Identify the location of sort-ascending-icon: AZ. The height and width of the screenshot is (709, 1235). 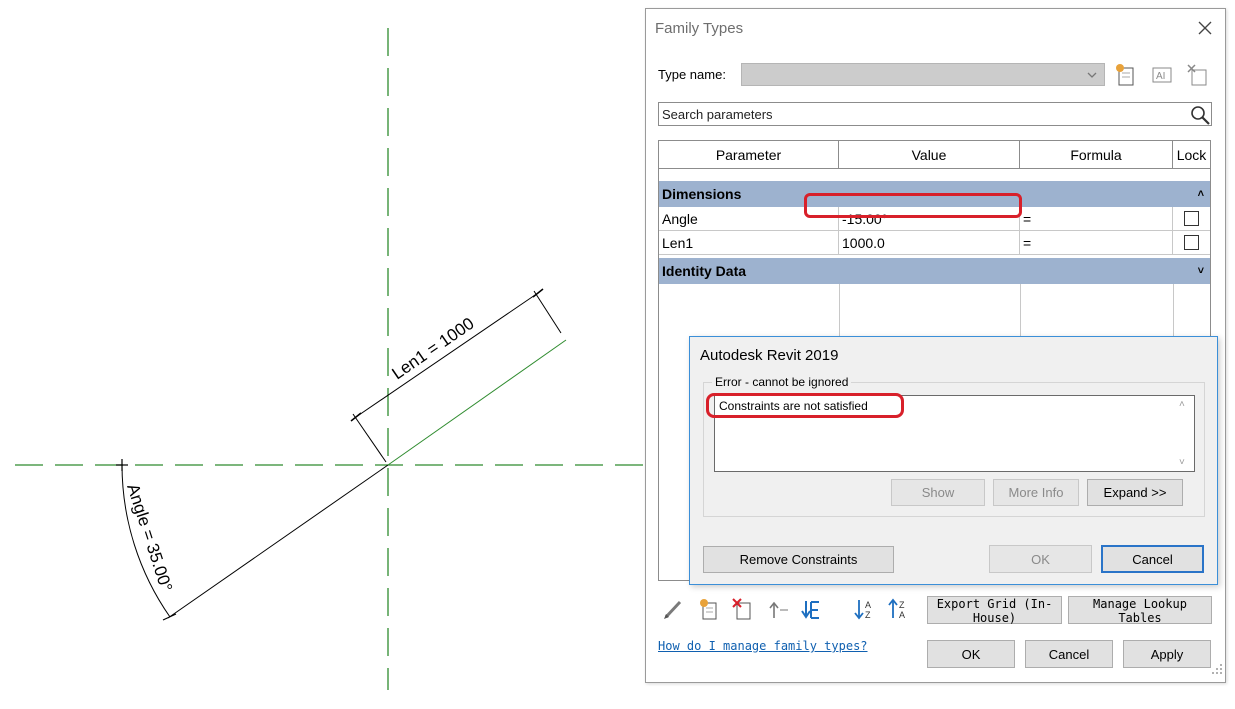
(865, 609).